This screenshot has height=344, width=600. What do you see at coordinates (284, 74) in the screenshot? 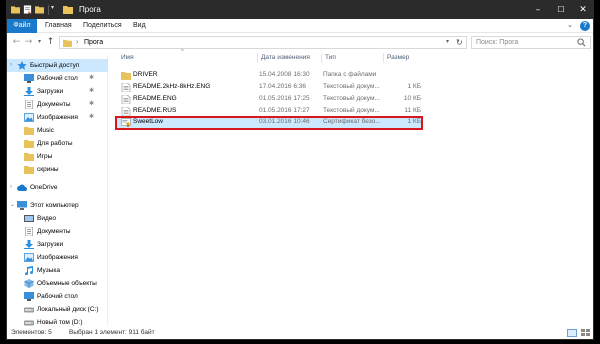
I see `file-date: 15.04.2008 16:30` at bounding box center [284, 74].